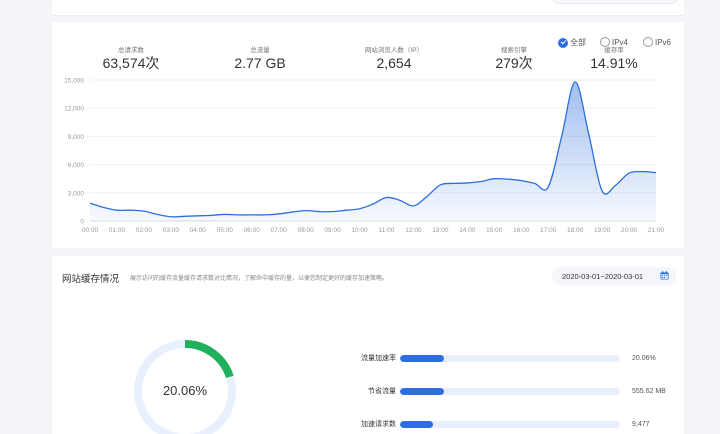  I want to click on x-tick-label: 20:00, so click(629, 230).